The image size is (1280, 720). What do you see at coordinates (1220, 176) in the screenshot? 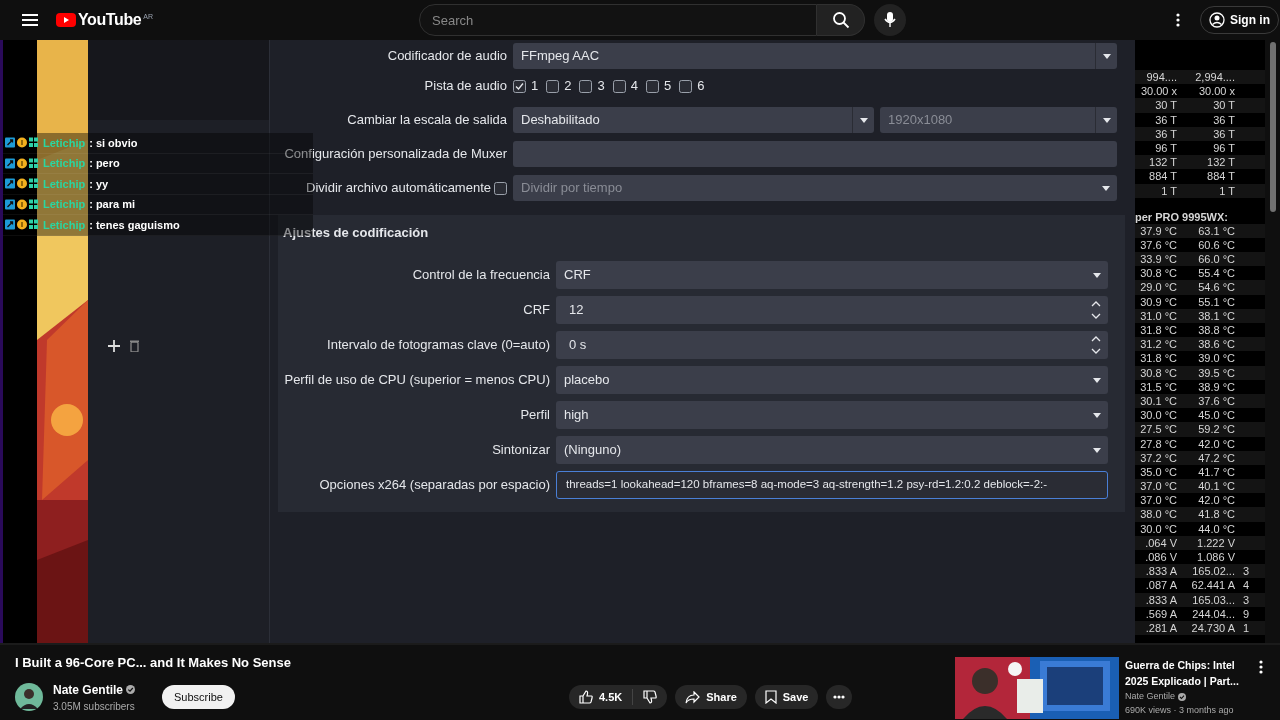
I see `sensor-value: 884 T` at bounding box center [1220, 176].